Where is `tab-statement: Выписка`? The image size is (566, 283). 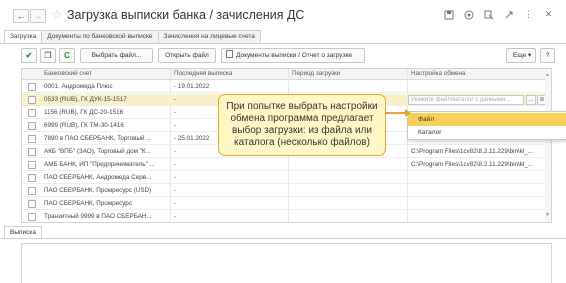 tab-statement: Выписка is located at coordinates (23, 232).